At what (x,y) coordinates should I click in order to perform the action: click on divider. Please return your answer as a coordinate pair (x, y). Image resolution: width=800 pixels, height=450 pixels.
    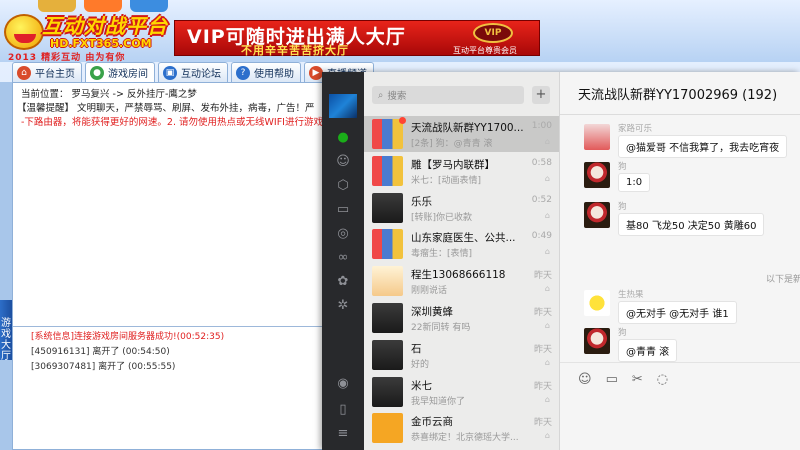
    Looking at the image, I should click on (680, 114).